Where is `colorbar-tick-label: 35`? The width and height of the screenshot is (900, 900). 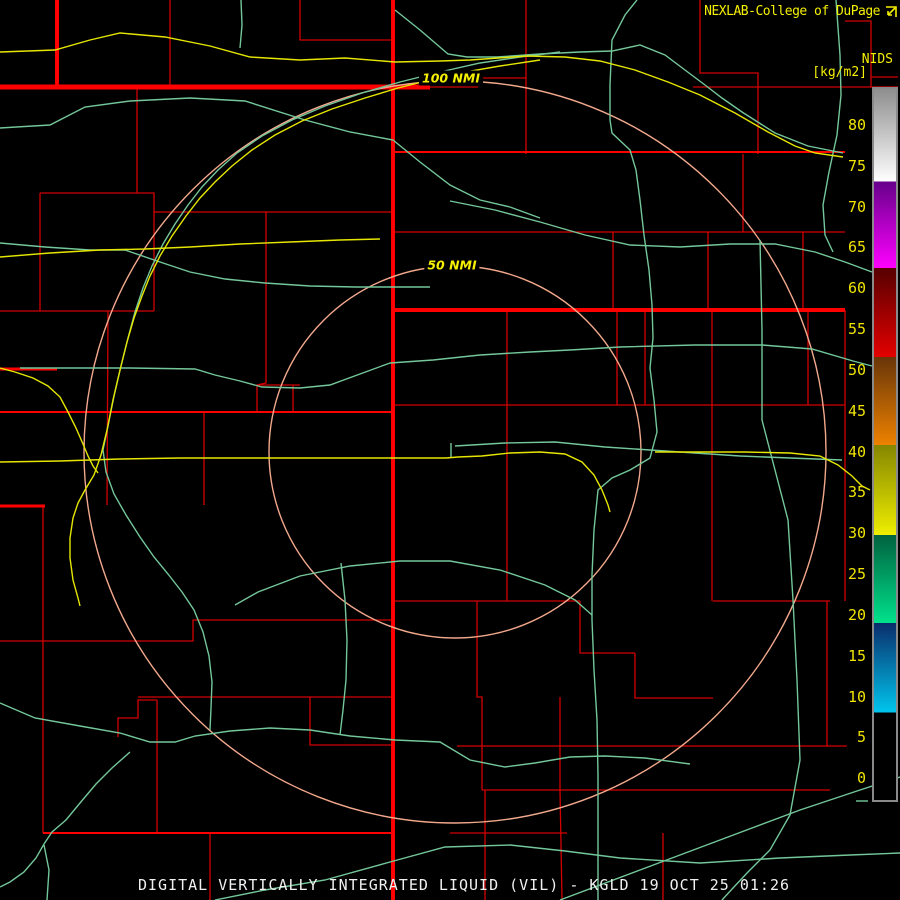 colorbar-tick-label: 35 is located at coordinates (856, 492).